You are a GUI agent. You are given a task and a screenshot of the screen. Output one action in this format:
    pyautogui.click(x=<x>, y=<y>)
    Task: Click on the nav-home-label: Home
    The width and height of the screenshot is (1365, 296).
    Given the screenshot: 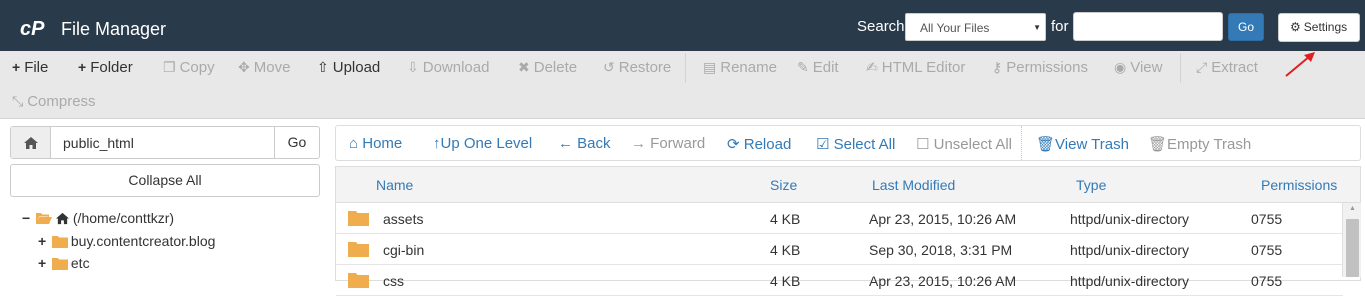 What is the action you would take?
    pyautogui.click(x=382, y=143)
    